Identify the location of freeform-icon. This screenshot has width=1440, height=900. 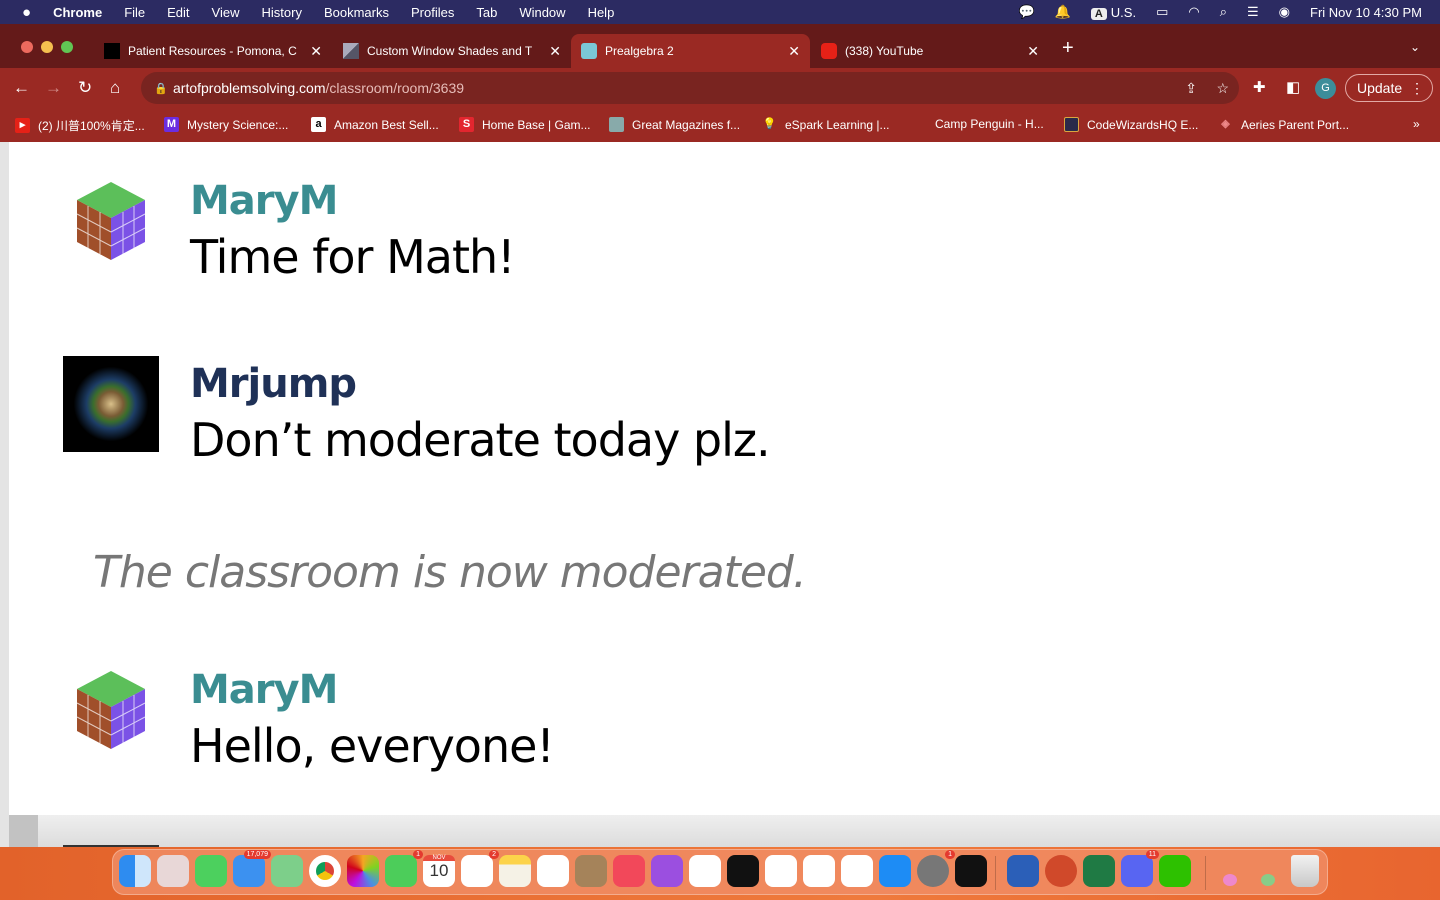
(553, 871).